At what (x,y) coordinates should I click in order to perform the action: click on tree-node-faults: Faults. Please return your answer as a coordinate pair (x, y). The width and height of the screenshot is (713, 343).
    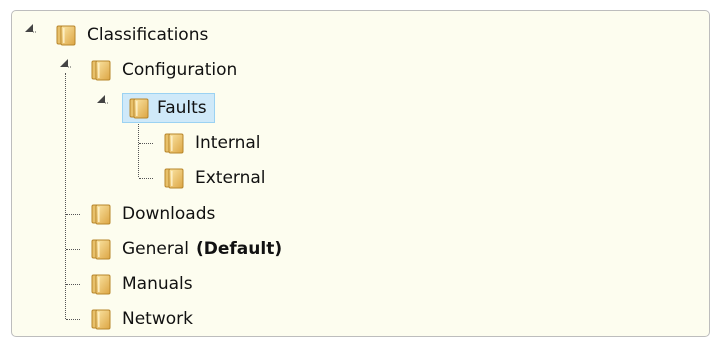
    Looking at the image, I should click on (168, 108).